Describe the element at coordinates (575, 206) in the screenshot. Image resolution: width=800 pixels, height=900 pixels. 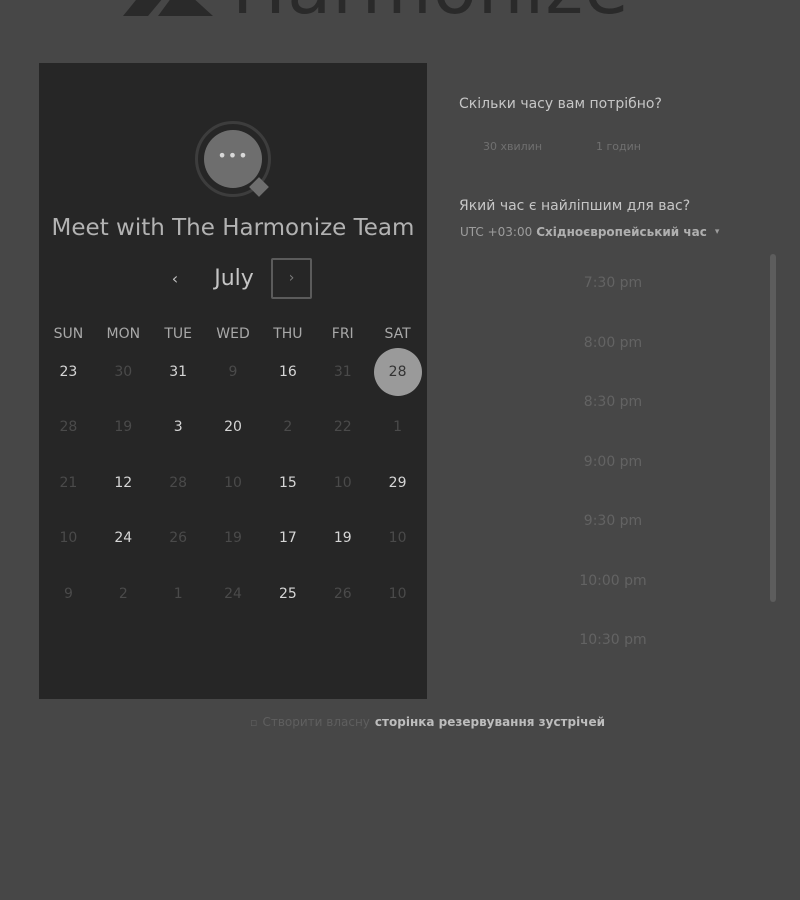
I see `time-question: Який час є найліпшим для вас?` at that location.